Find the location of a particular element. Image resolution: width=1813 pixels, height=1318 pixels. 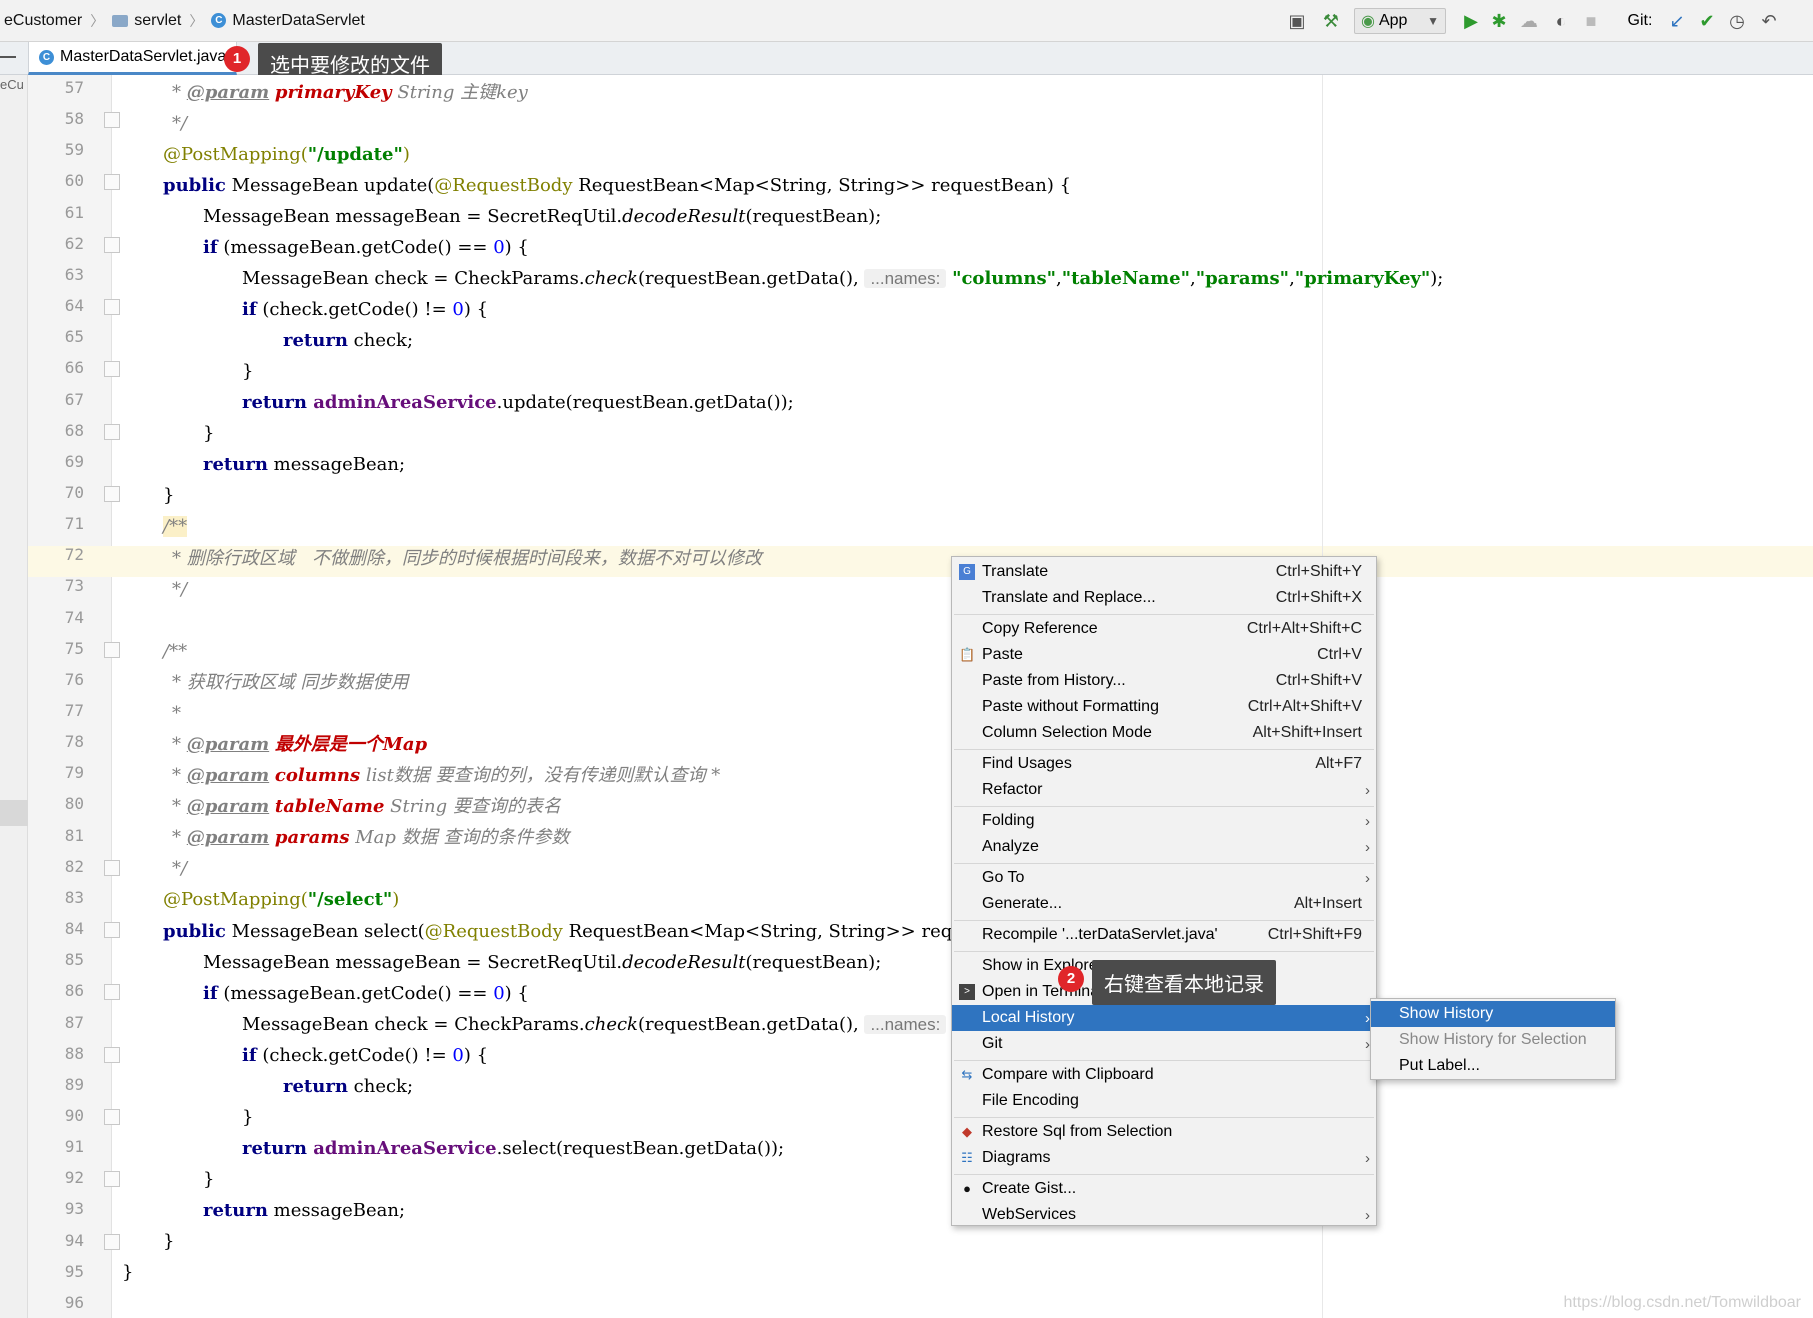

menu-shortcut: Ctrl+Alt+Shift+C is located at coordinates (1304, 628).